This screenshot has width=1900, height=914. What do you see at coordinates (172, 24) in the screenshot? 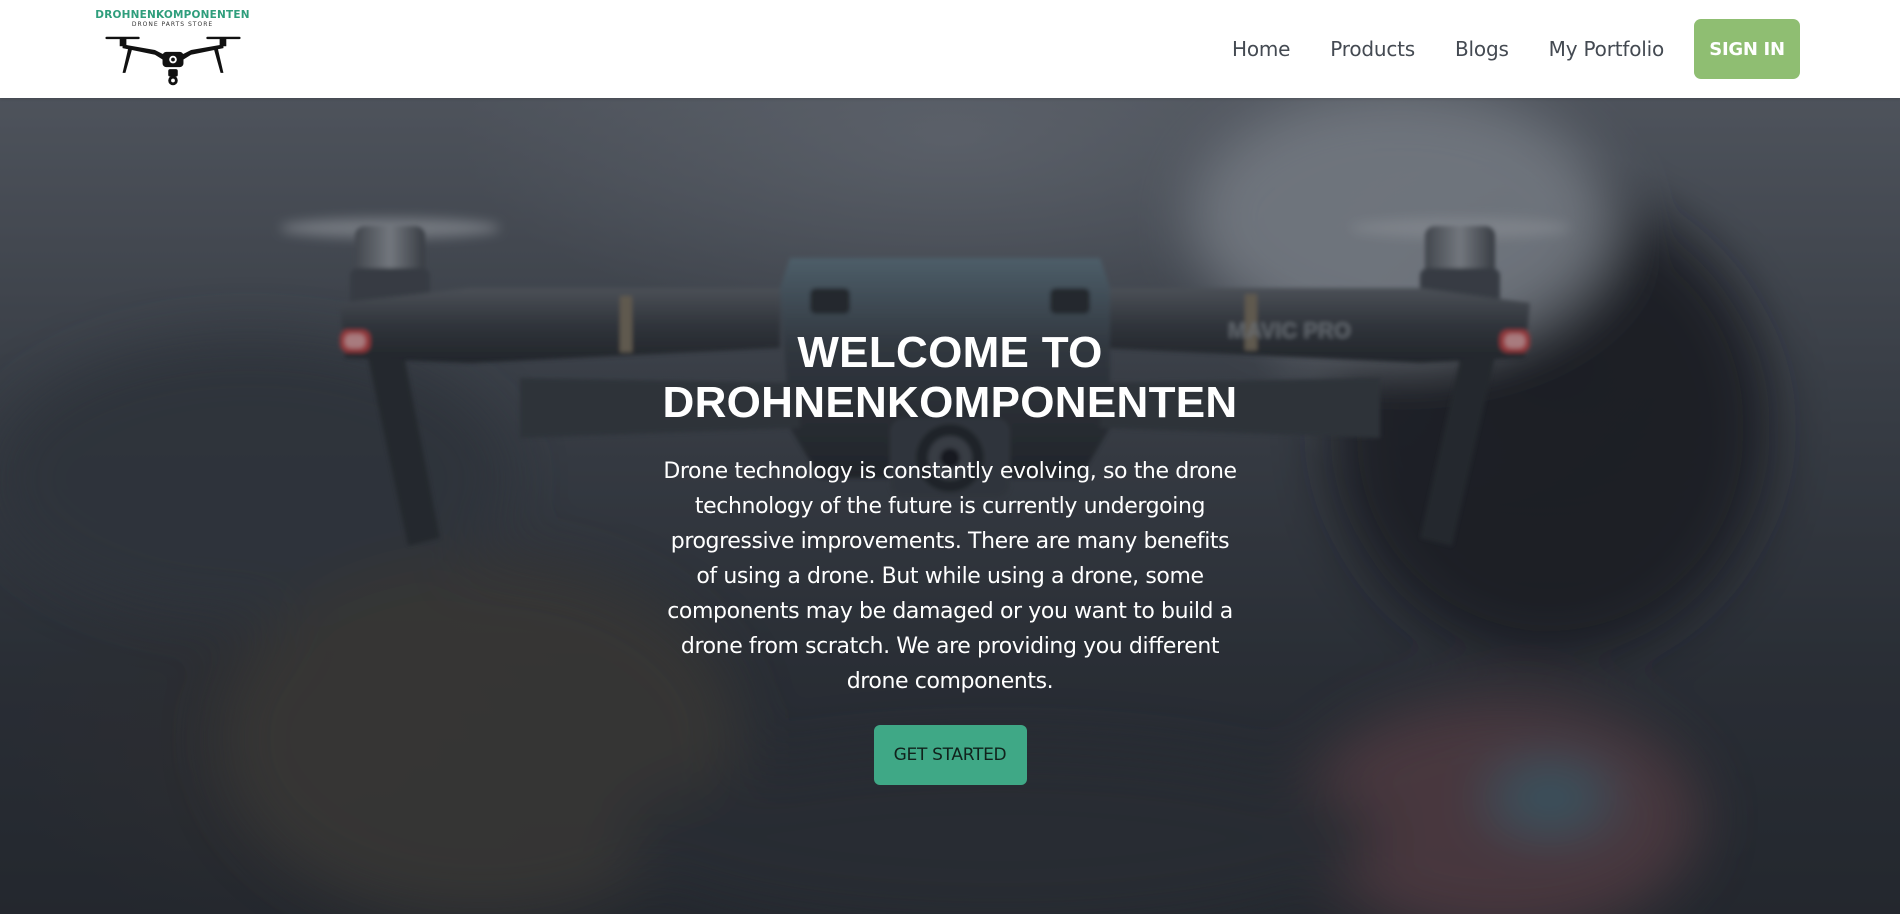
I see `brand-tagline: DRONE PARTS STORE` at bounding box center [172, 24].